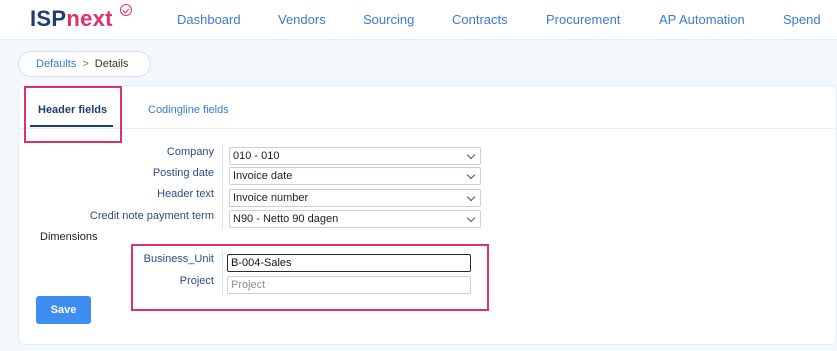  Describe the element at coordinates (355, 156) in the screenshot. I see `company-select: 010 - 010` at that location.